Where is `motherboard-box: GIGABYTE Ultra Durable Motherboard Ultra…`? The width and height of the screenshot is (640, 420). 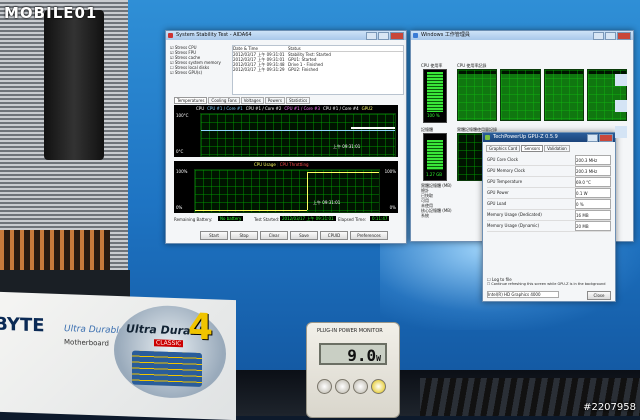
motherboard-box: GIGABYTE Ultra Durable Motherboard Ultra… is located at coordinates (118, 355).